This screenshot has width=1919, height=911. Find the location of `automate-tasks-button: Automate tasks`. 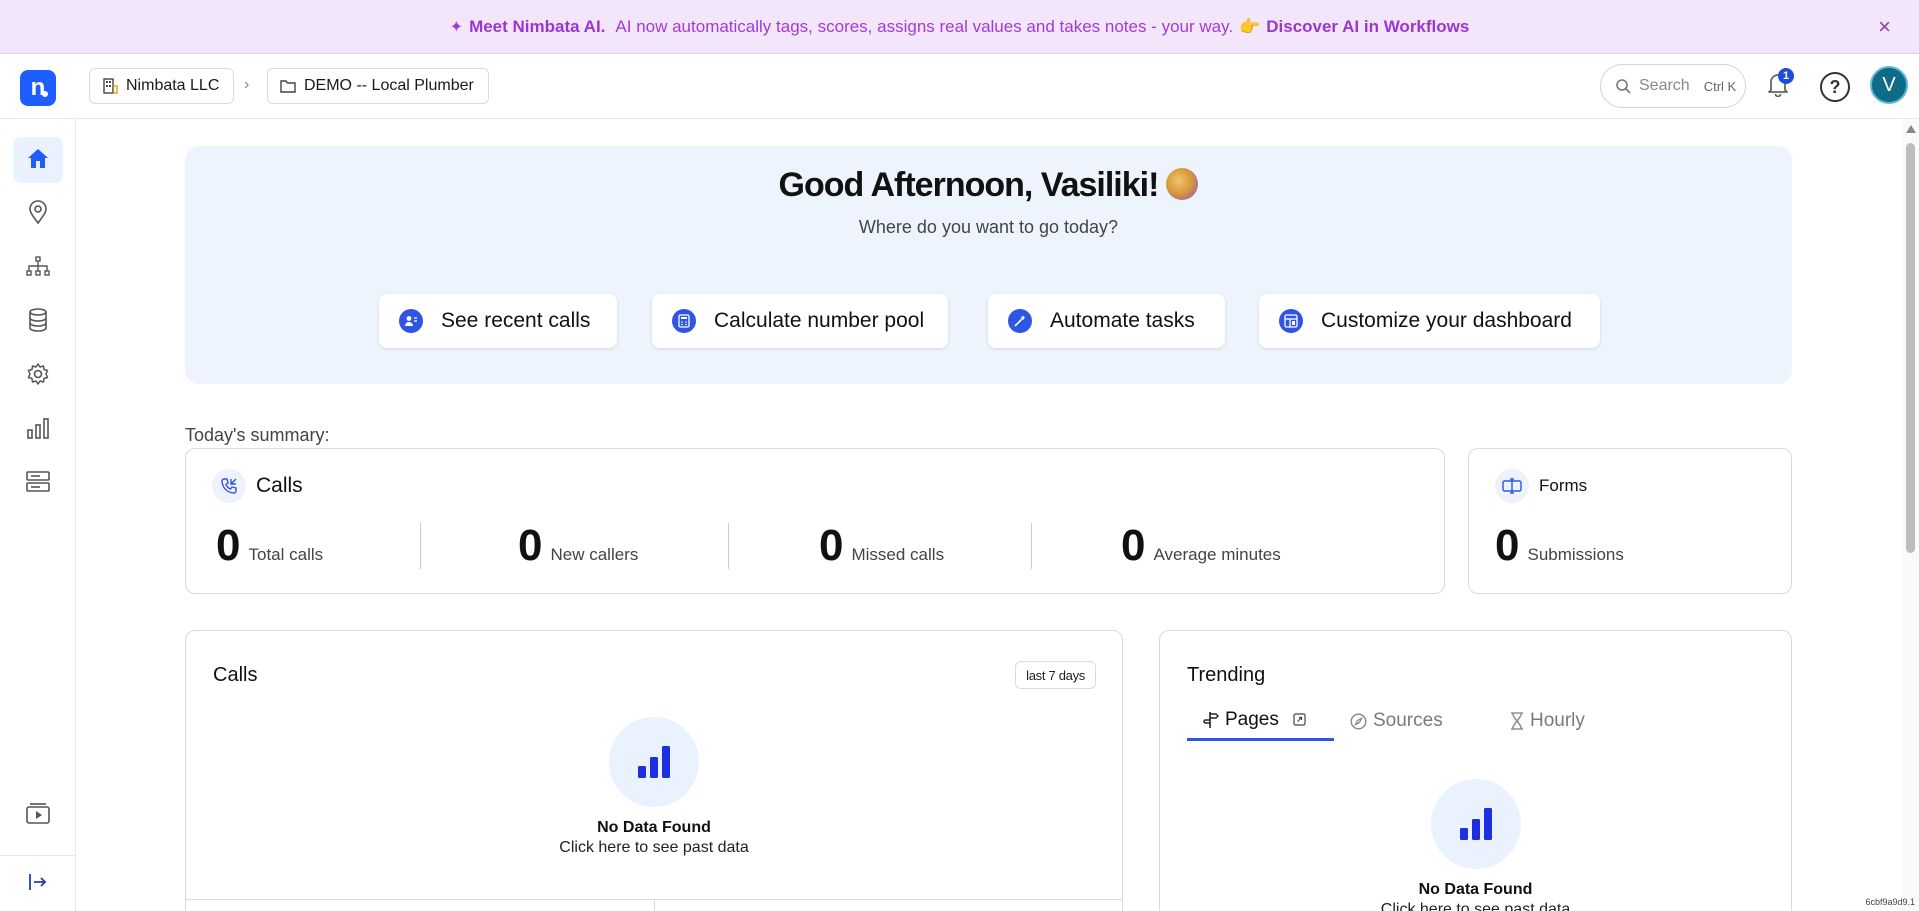

automate-tasks-button: Automate tasks is located at coordinates (1106, 321).